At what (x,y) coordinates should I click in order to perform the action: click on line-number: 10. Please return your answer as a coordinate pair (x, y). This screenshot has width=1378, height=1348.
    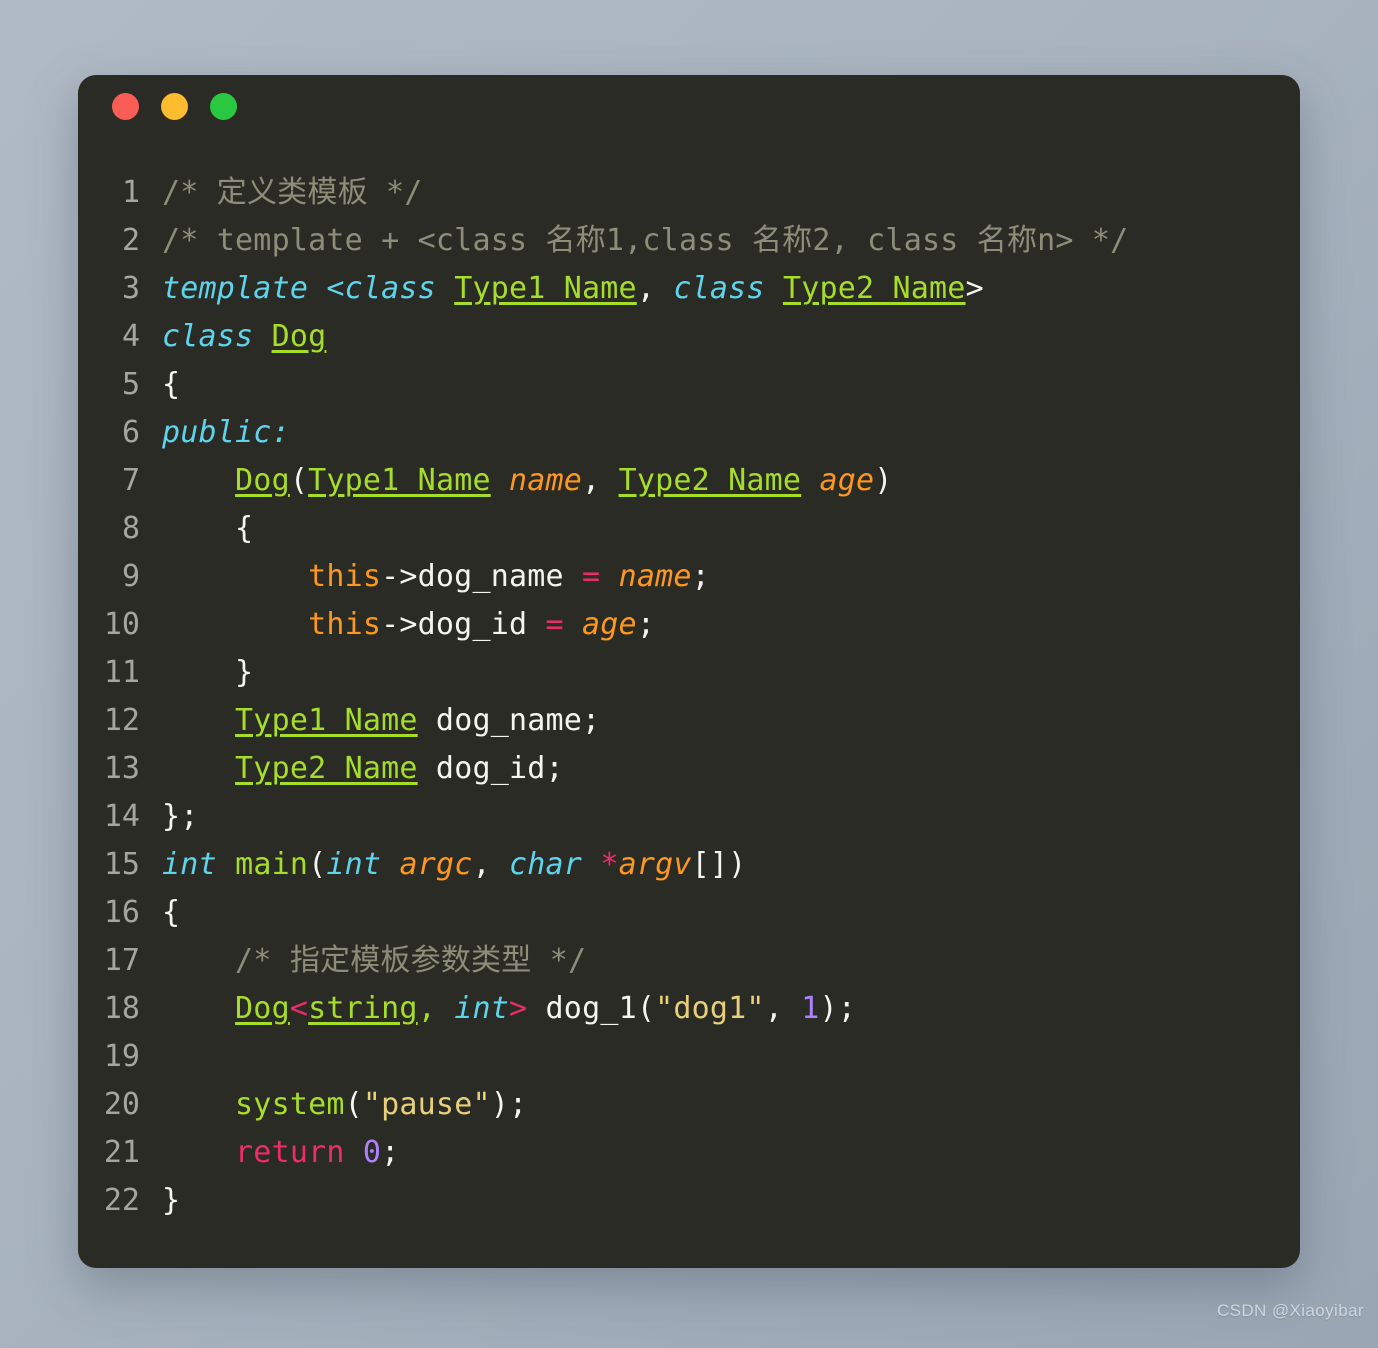
    Looking at the image, I should click on (121, 624).